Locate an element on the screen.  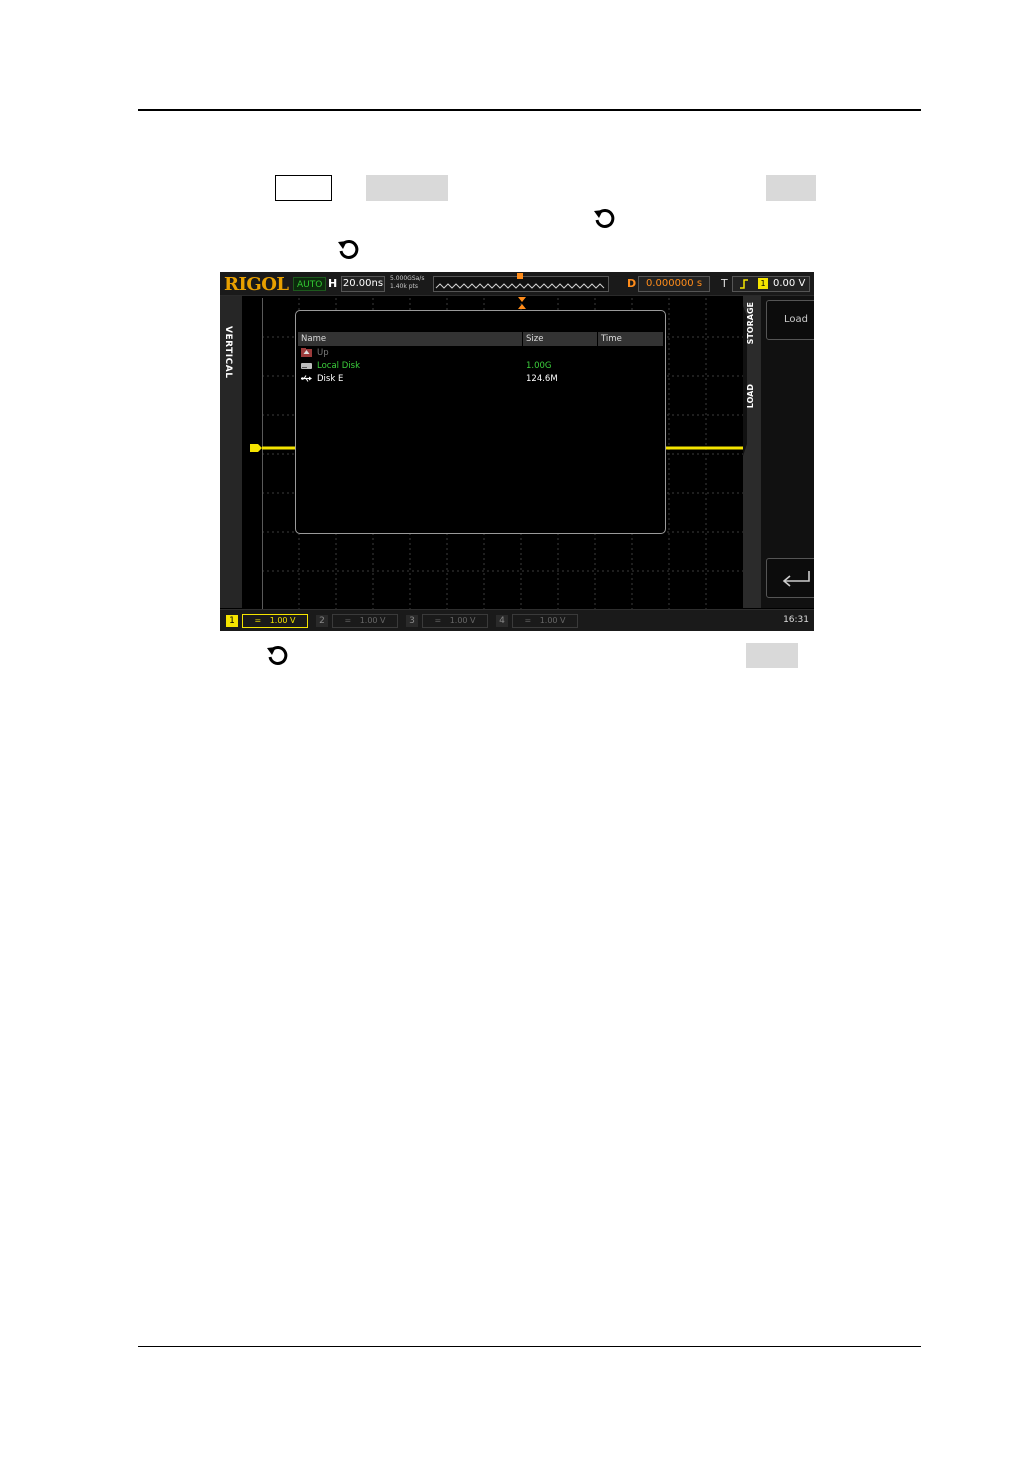
channel3-scale: = 1.00 V is located at coordinates (455, 621).